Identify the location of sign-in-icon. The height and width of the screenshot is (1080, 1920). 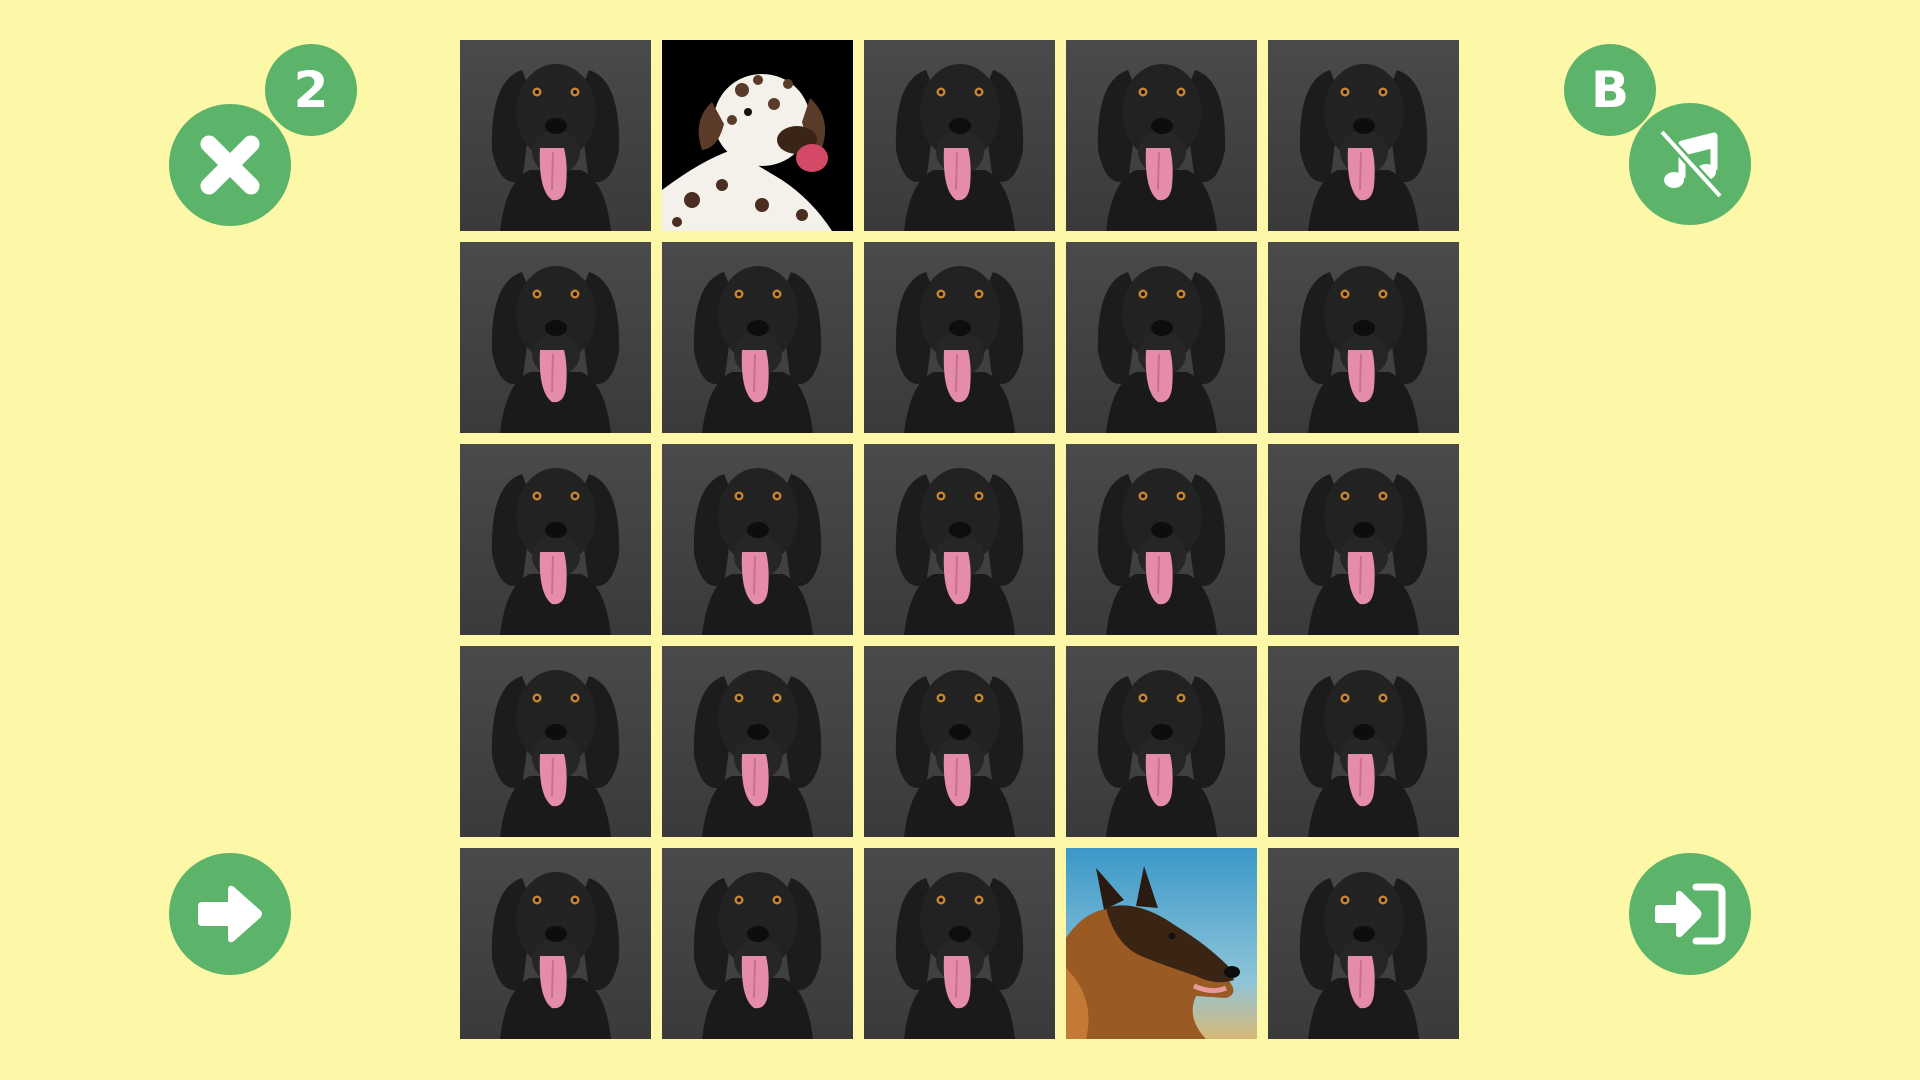
(1690, 914).